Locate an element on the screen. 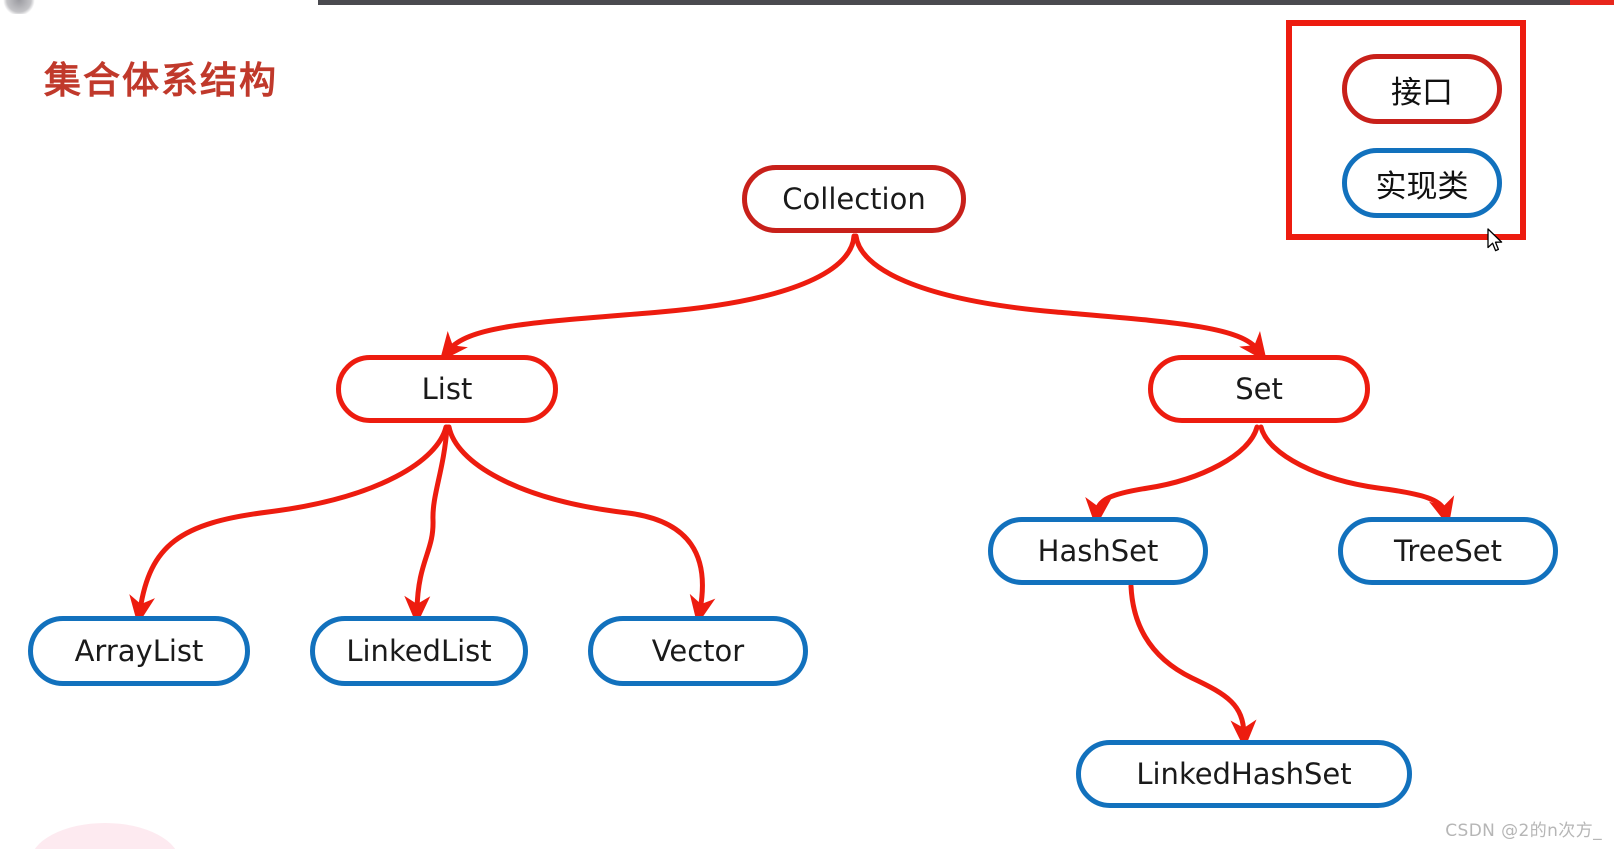 The width and height of the screenshot is (1614, 849). node-hashset: HashSet is located at coordinates (1098, 551).